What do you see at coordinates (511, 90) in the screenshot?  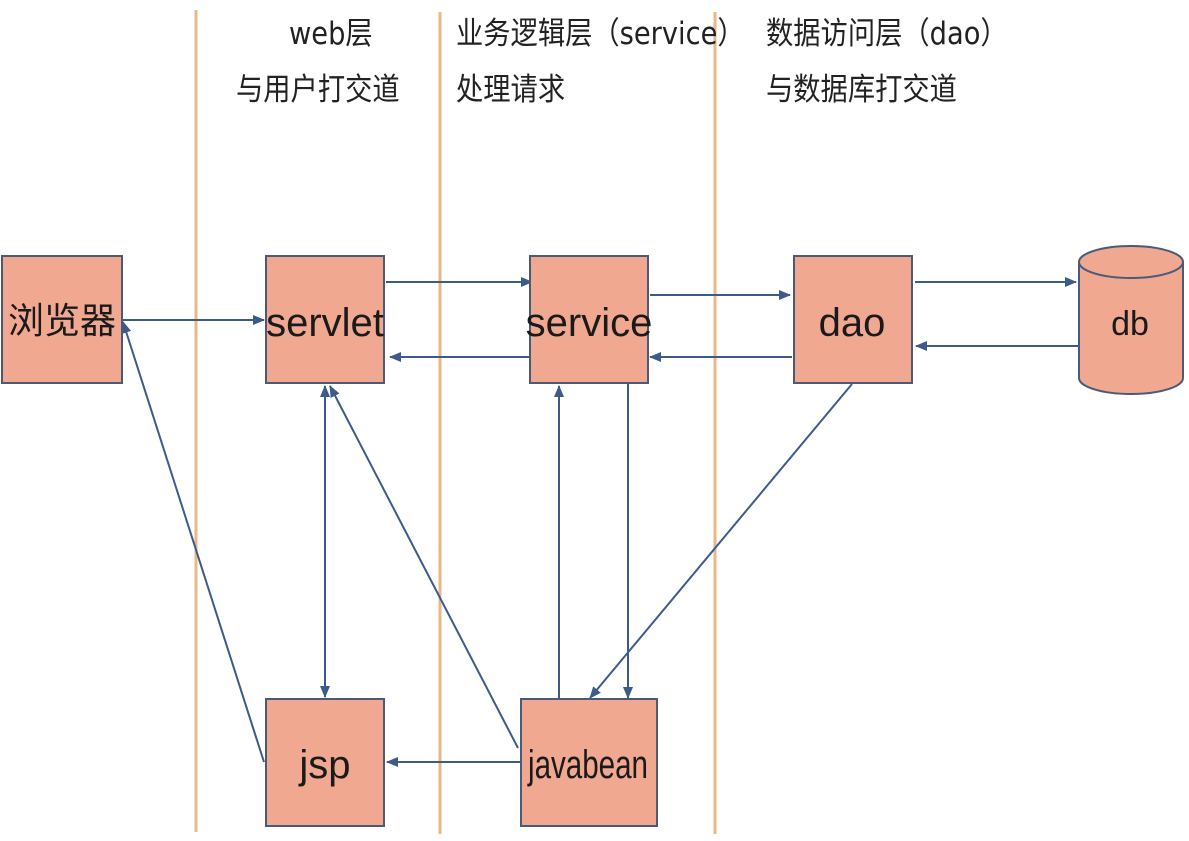 I see `service-layer-subtitle: 处理请求` at bounding box center [511, 90].